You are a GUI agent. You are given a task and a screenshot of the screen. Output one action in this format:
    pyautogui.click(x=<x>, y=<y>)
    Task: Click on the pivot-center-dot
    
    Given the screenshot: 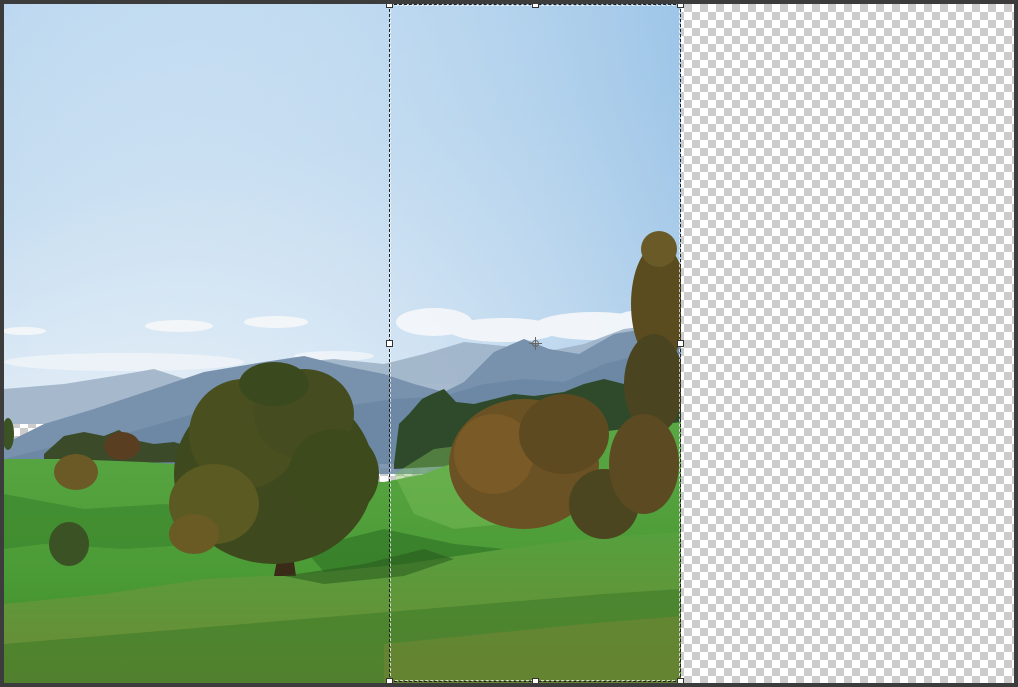 What is the action you would take?
    pyautogui.click(x=535, y=343)
    